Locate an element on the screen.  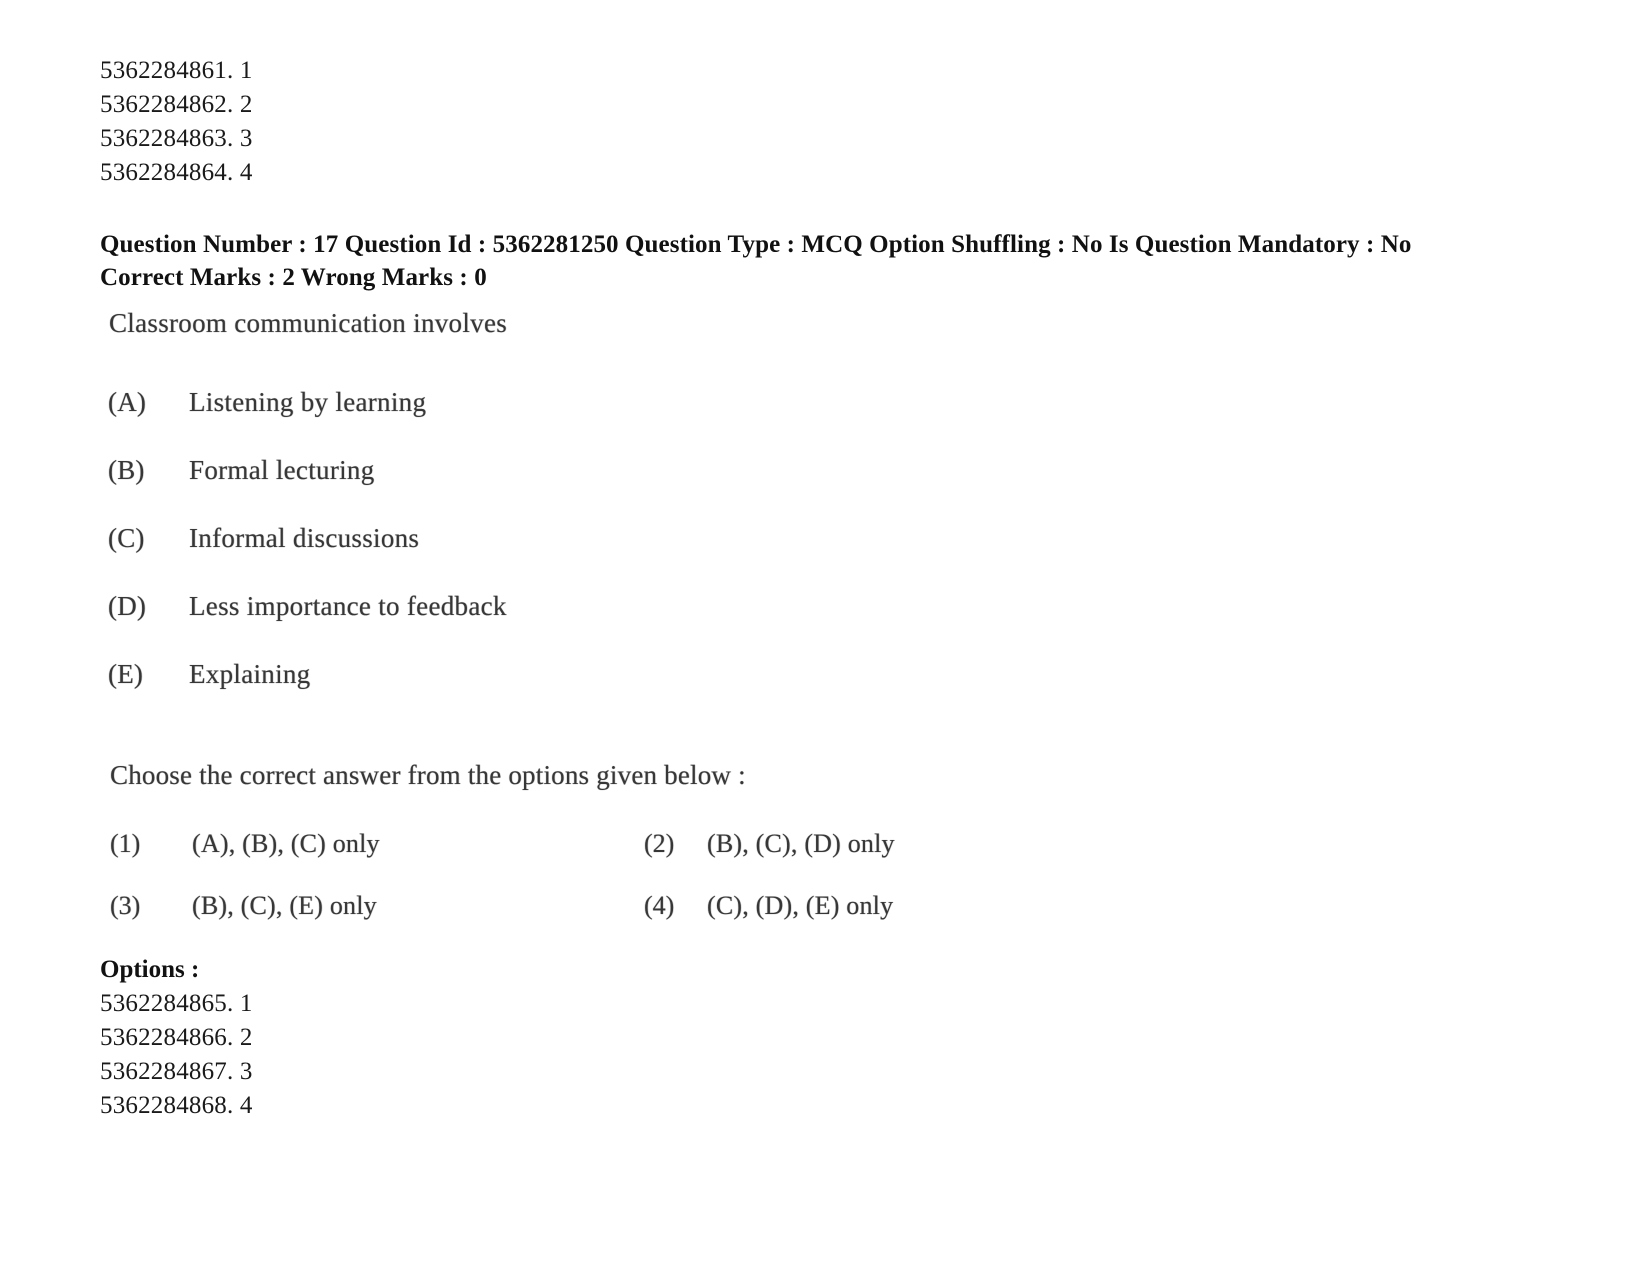
option-id-line: 5362284866. 2 is located at coordinates (176, 1037).